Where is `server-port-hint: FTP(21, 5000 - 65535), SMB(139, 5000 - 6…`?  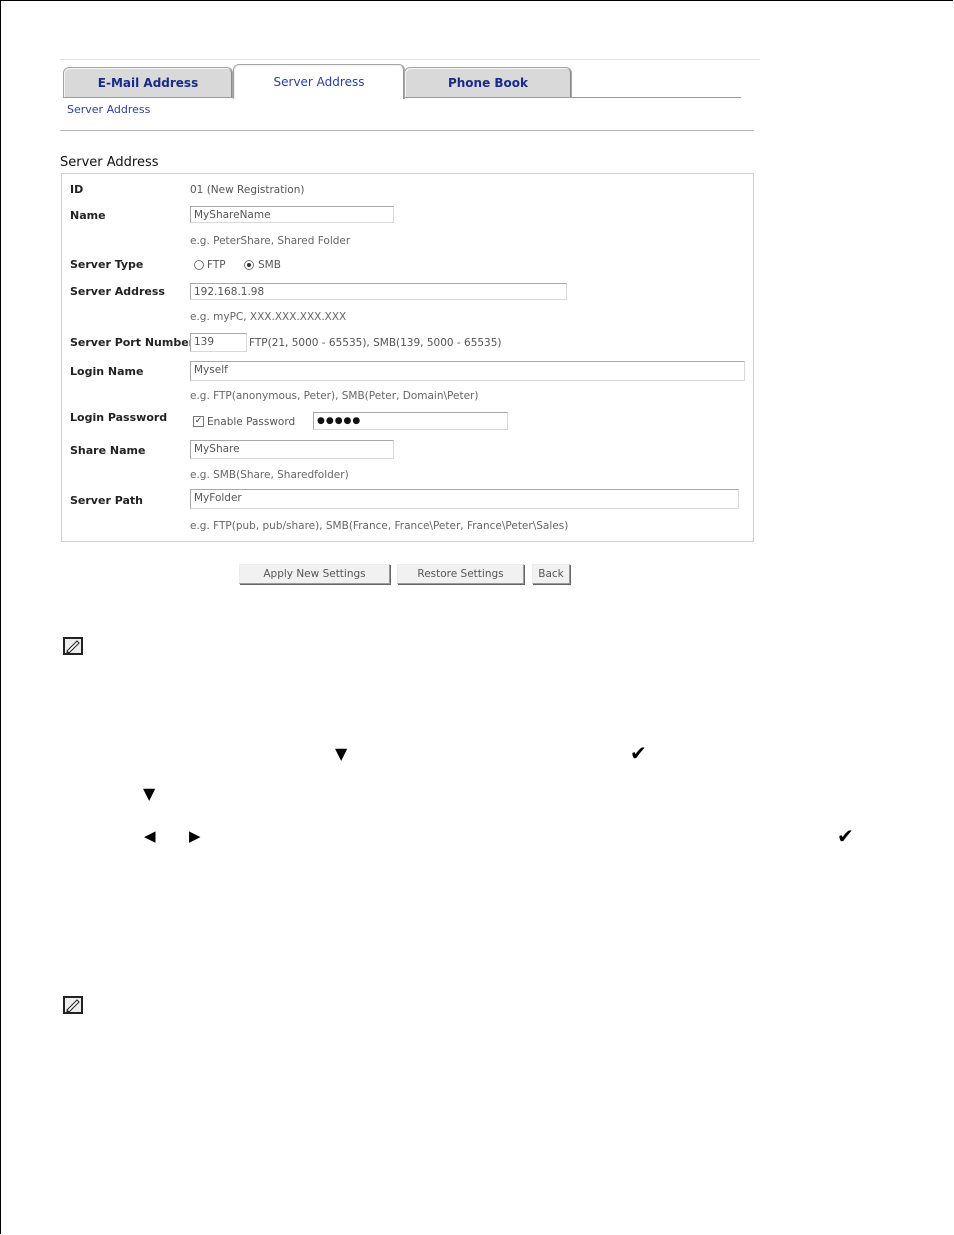 server-port-hint: FTP(21, 5000 - 65535), SMB(139, 5000 - 6… is located at coordinates (375, 343).